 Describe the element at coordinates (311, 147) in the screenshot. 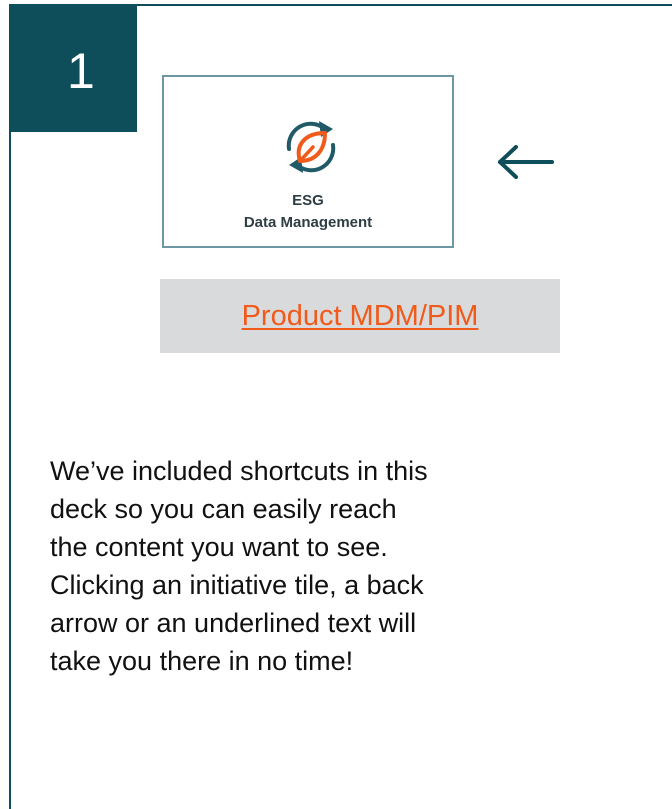

I see `leaf-recycle-icon` at that location.